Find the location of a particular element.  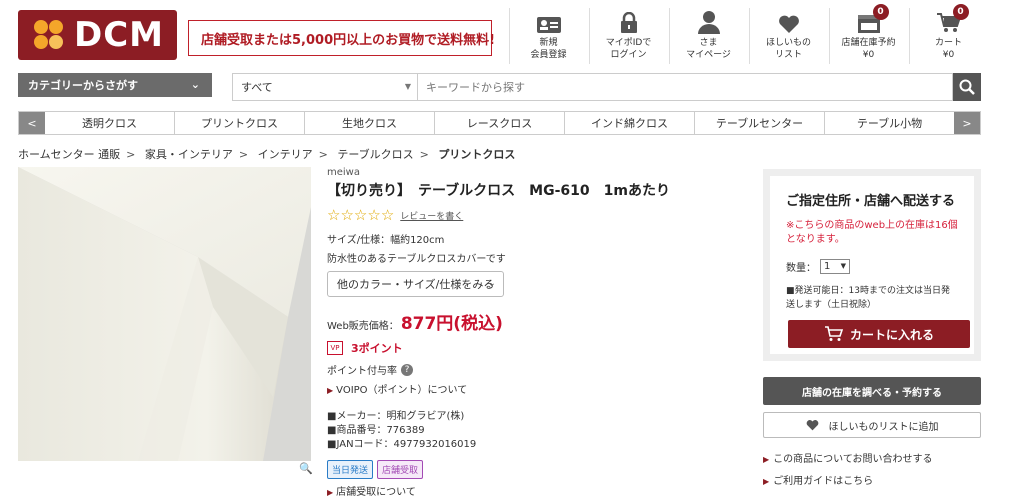

nav-store-reserve-line1: 店舗在庫予約 is located at coordinates (868, 43).